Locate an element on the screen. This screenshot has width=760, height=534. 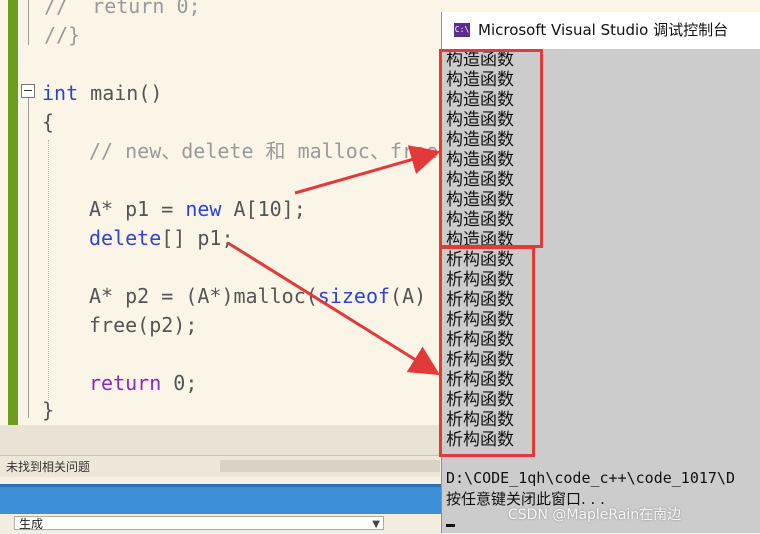
console-title-bar: C:\ Microsoft Visual Studio 调试控制台 is located at coordinates (601, 30).